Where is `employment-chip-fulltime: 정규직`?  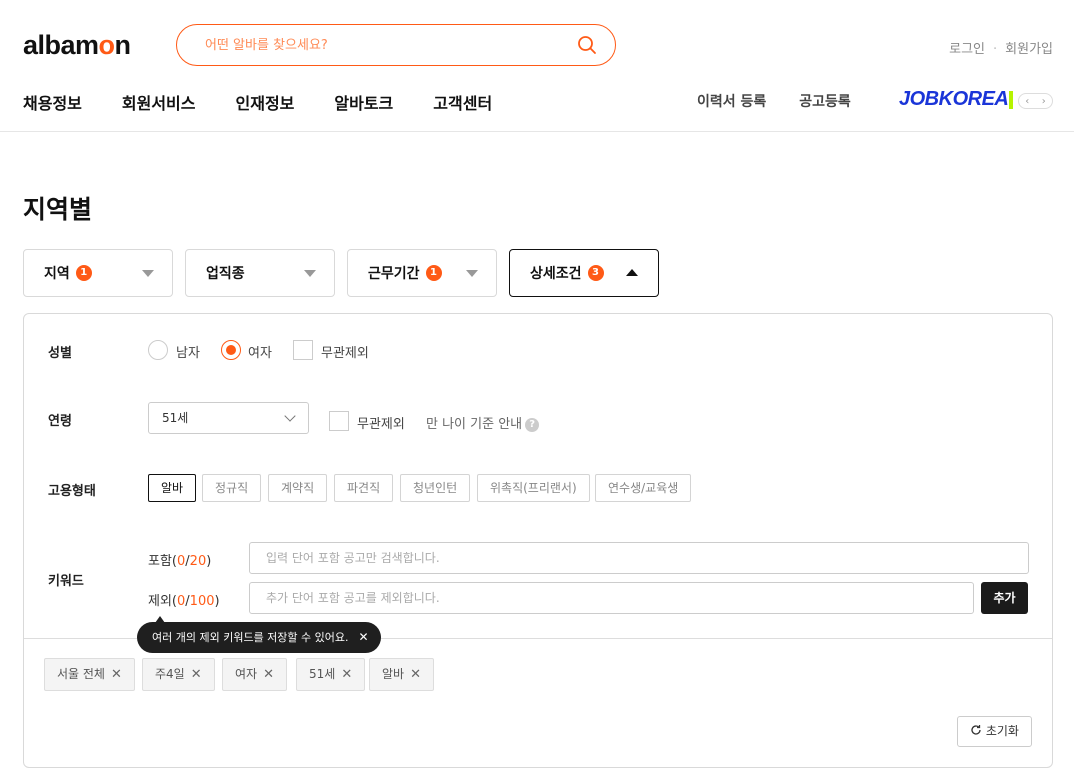
employment-chip-fulltime: 정규직 is located at coordinates (232, 488).